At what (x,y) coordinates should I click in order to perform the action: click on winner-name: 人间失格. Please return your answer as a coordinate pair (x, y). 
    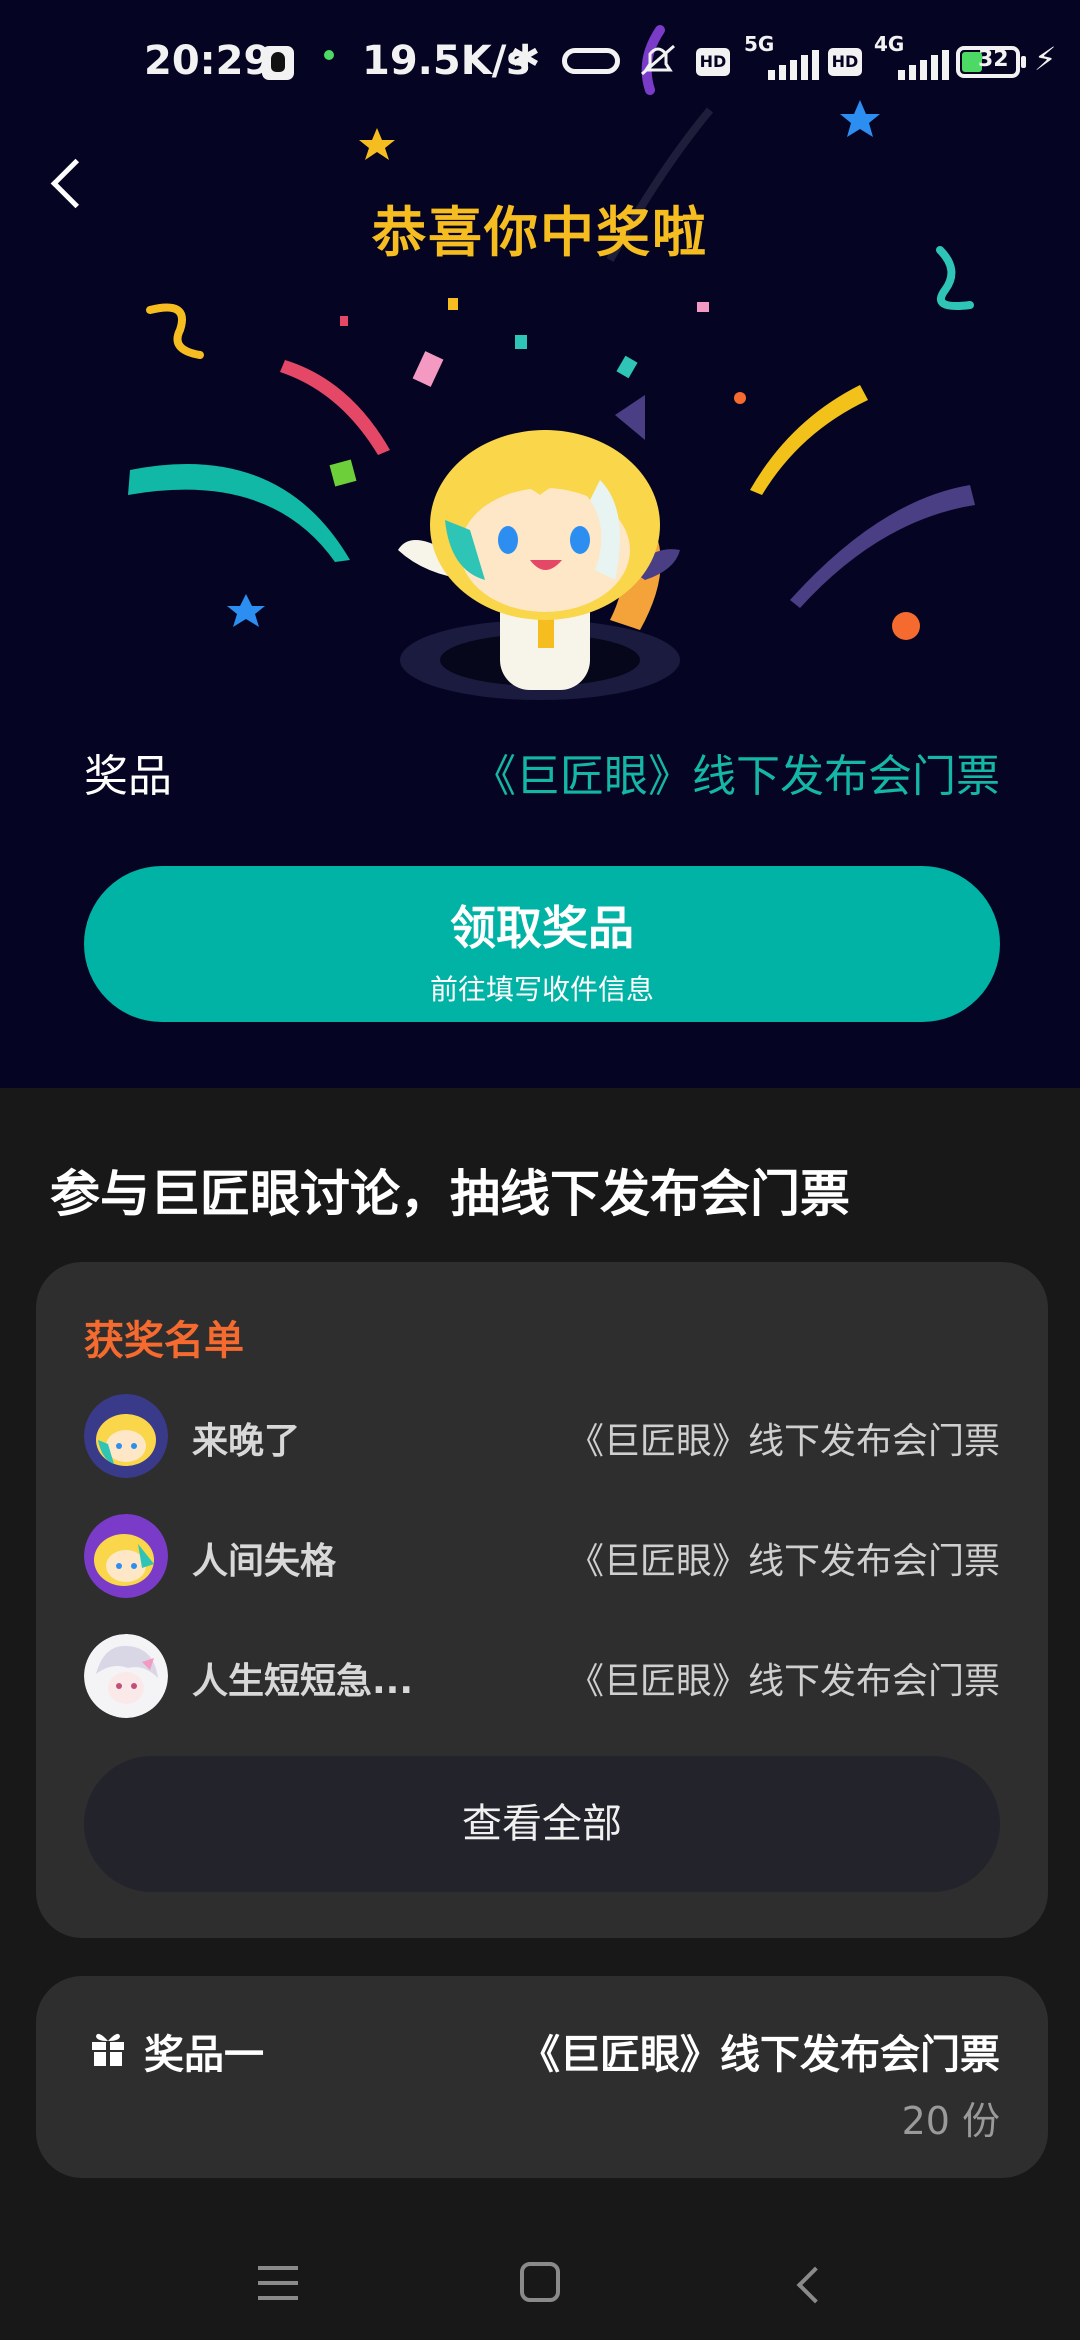
    Looking at the image, I should click on (264, 1561).